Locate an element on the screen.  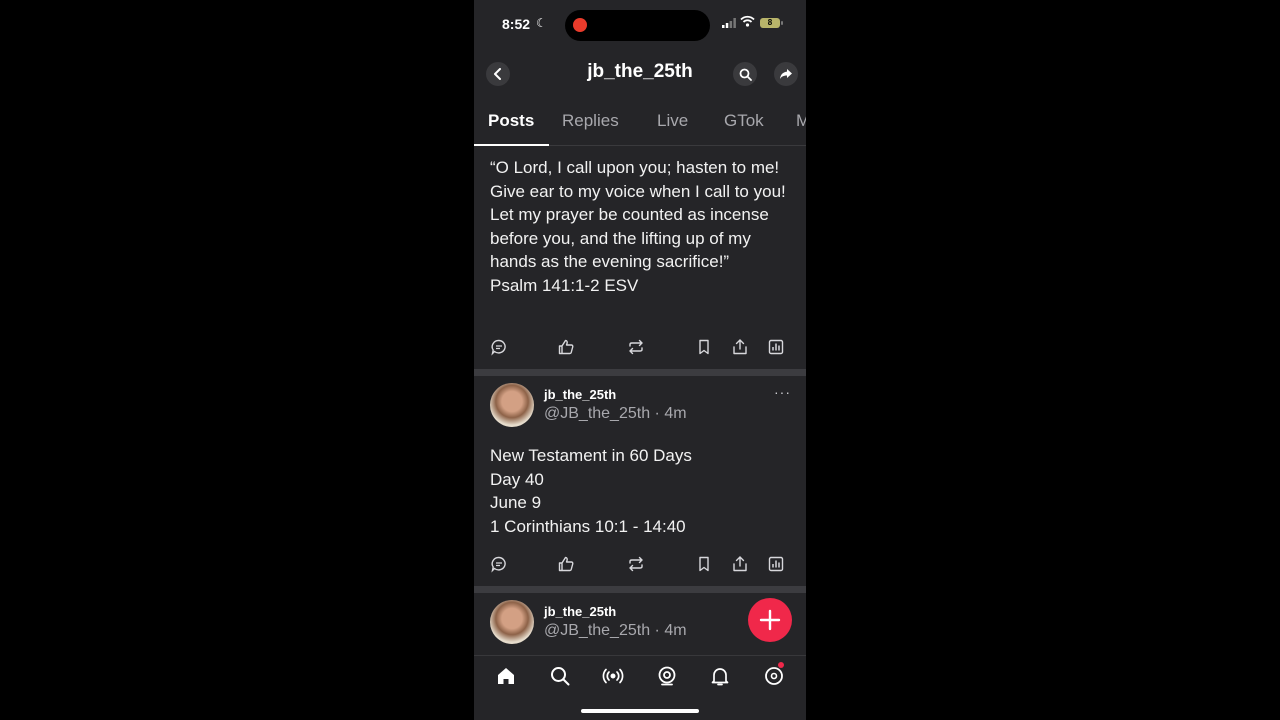
account-icon is located at coordinates (774, 676).